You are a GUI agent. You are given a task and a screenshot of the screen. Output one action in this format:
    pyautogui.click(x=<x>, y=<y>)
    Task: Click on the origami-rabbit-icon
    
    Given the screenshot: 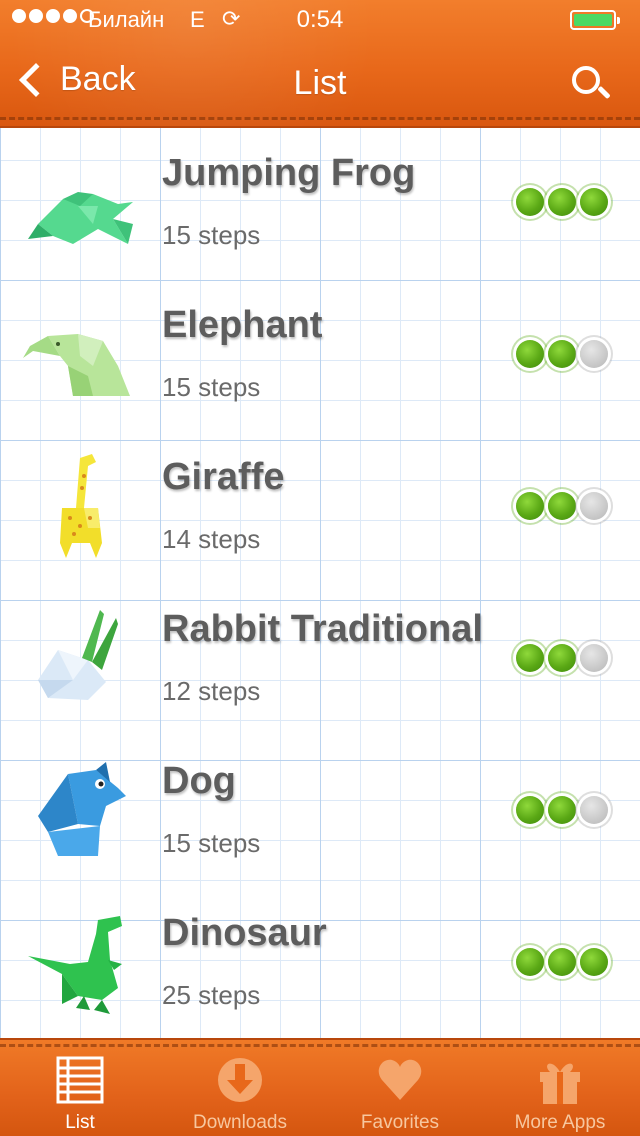 What is the action you would take?
    pyautogui.click(x=78, y=655)
    